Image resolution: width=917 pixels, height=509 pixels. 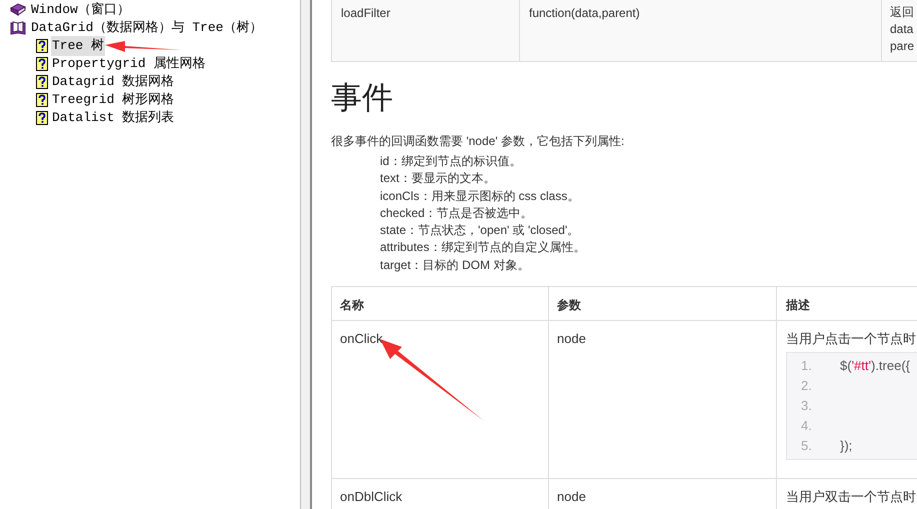 What do you see at coordinates (113, 118) in the screenshot?
I see `tree-item: Datalist 数据列表` at bounding box center [113, 118].